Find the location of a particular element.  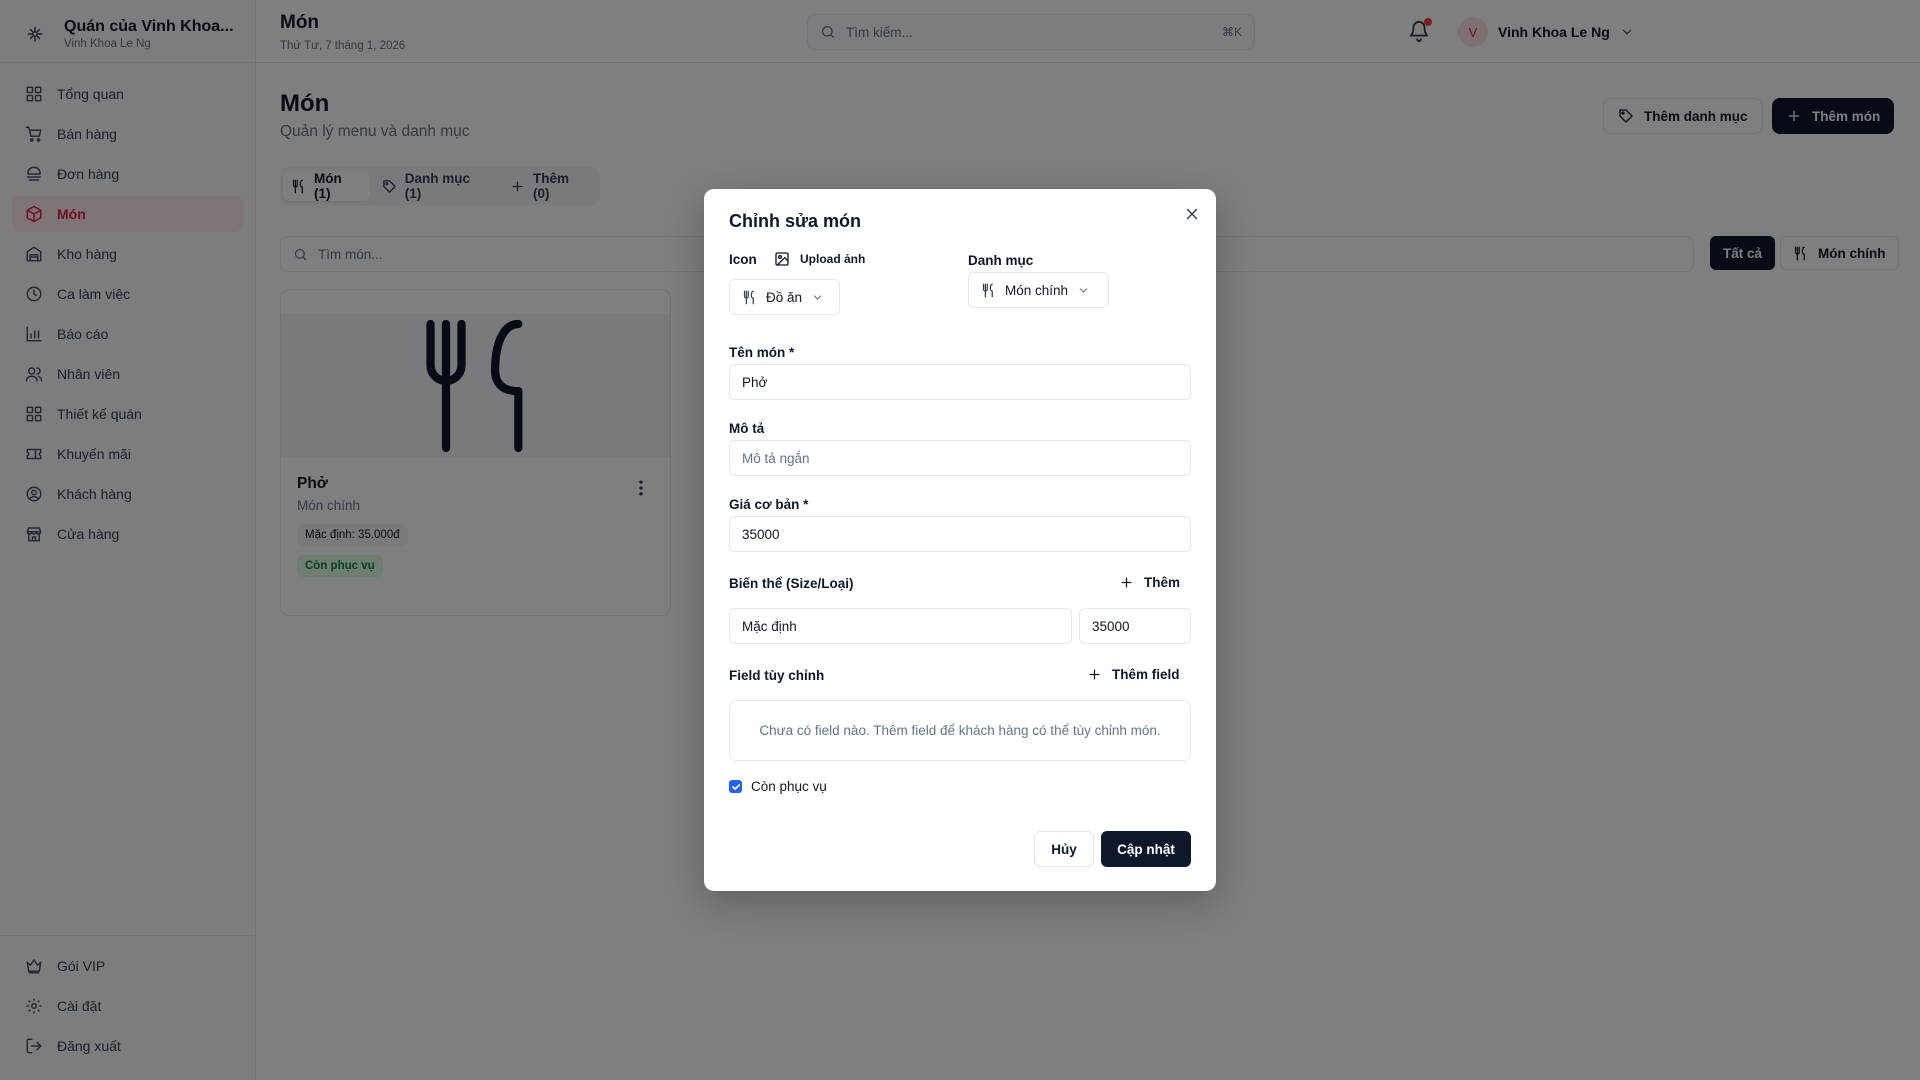

variant-price-field: 35000 is located at coordinates (1135, 626).